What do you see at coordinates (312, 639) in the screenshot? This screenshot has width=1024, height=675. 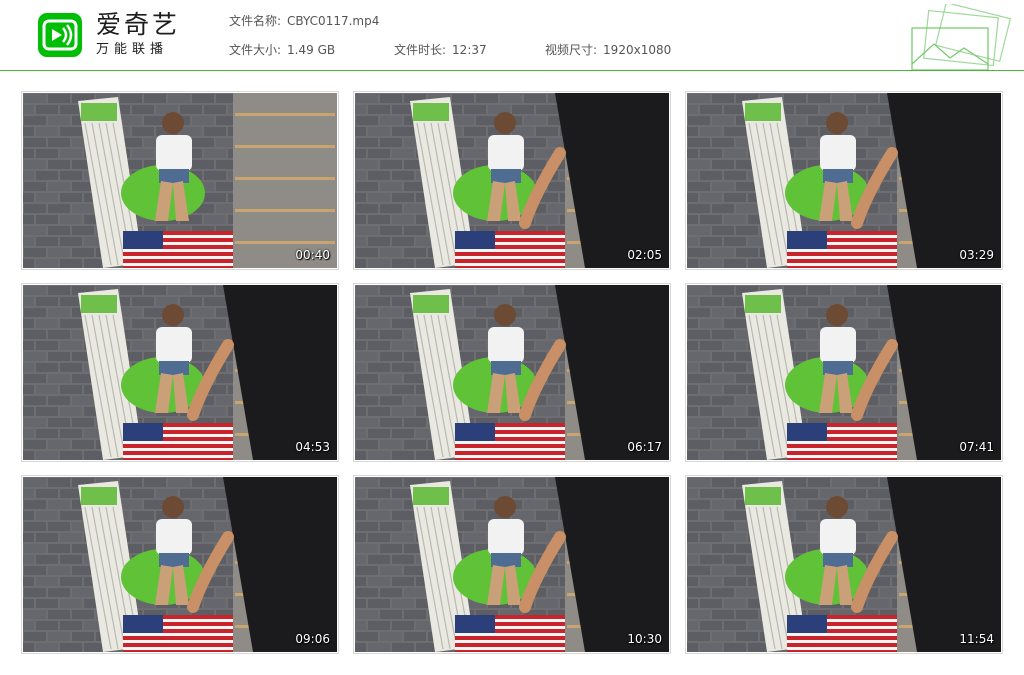 I see `thumbnail-timestamp: 09:06` at bounding box center [312, 639].